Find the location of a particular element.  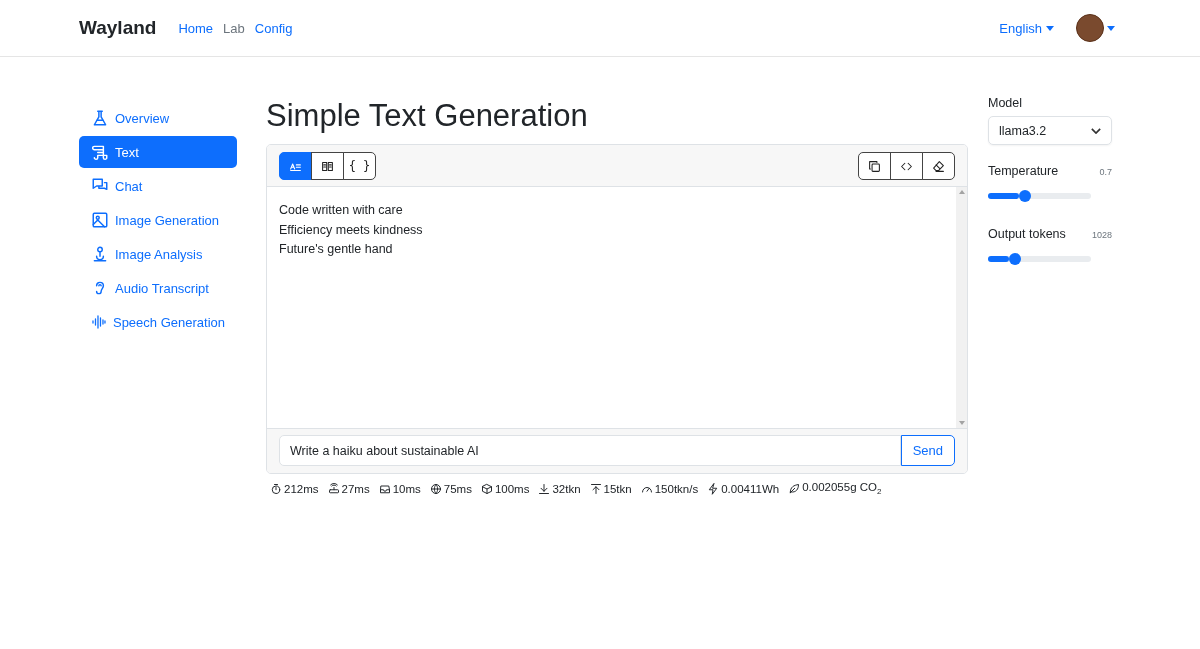

sound-wave-icon is located at coordinates (99, 322).